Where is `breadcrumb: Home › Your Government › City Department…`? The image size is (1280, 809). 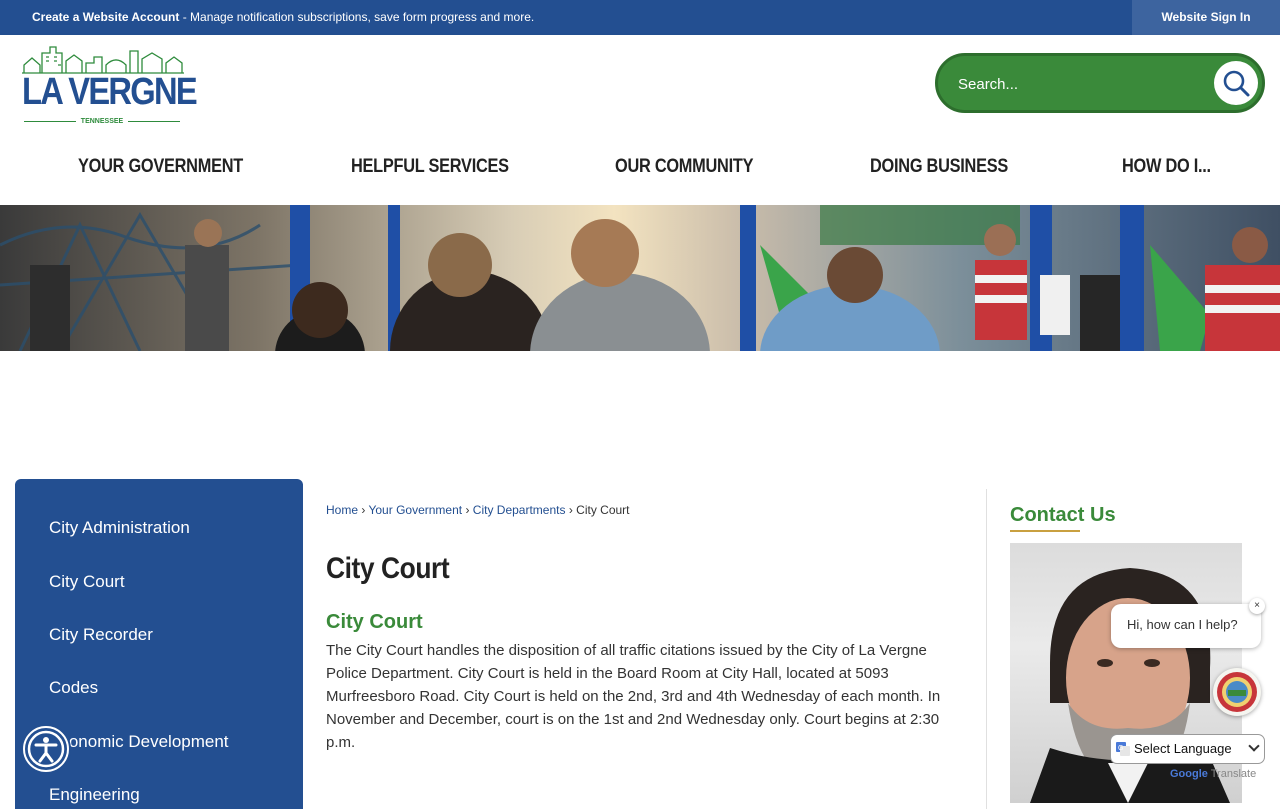
breadcrumb: Home › Your Government › City Department… is located at coordinates (478, 510).